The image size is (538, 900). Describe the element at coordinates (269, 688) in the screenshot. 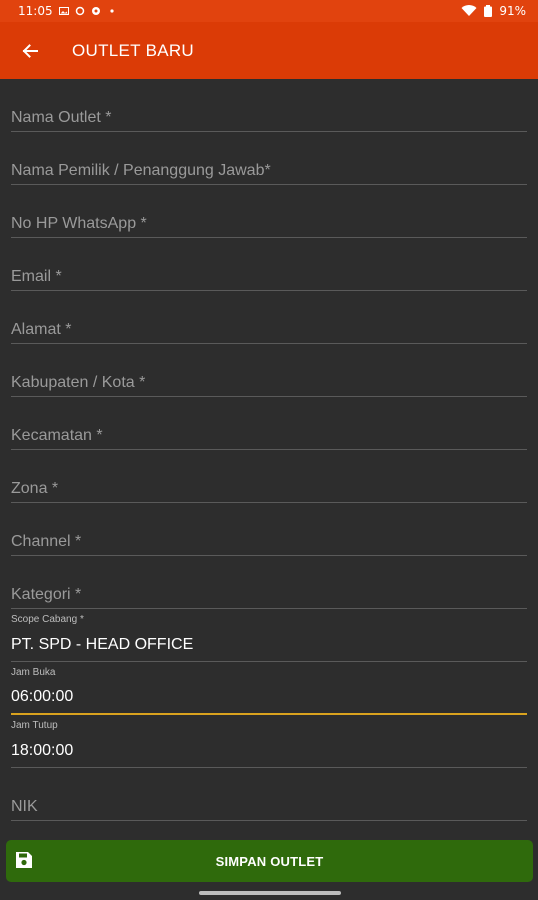

I see `jam-buka-field: Jam Buka 06:00:00` at that location.